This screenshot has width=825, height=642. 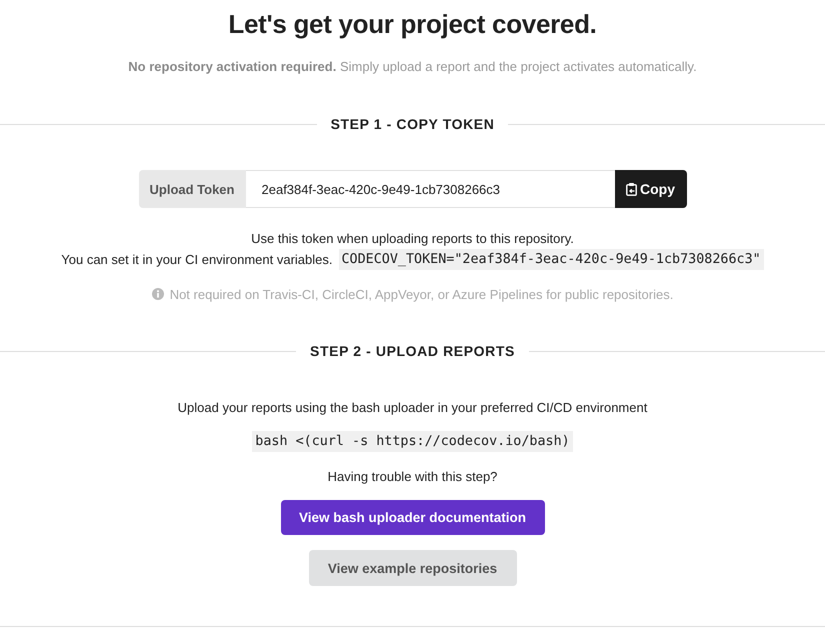 What do you see at coordinates (196, 259) in the screenshot?
I see `env-hint: You can set it in your CI environment variables.` at bounding box center [196, 259].